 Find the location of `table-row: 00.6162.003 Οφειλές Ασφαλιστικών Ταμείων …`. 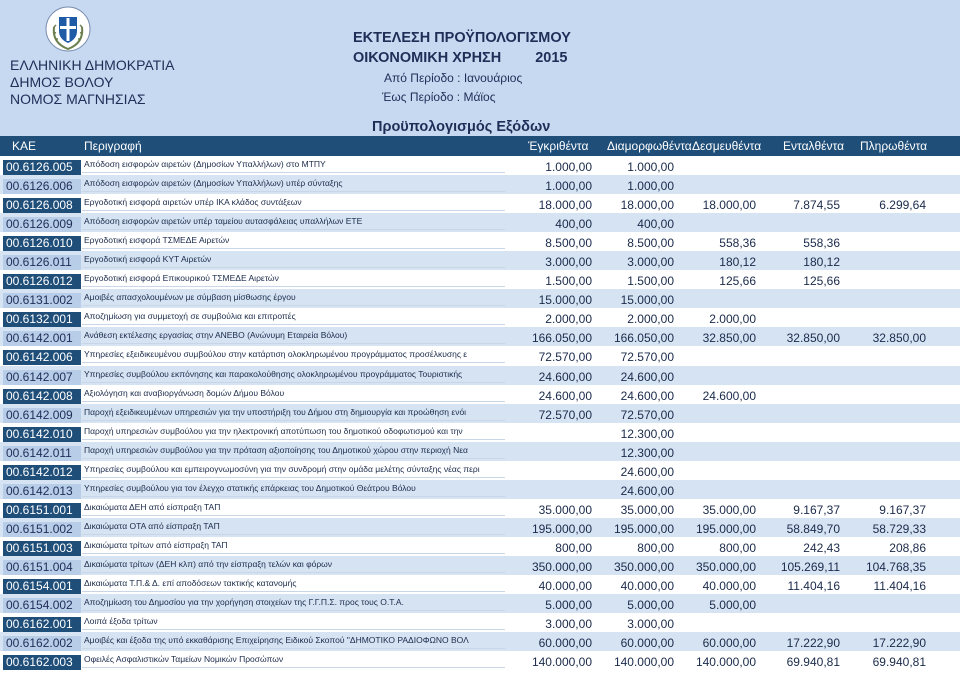

table-row: 00.6162.003 Οφειλές Ασφαλιστικών Ταμείων … is located at coordinates (480, 661).